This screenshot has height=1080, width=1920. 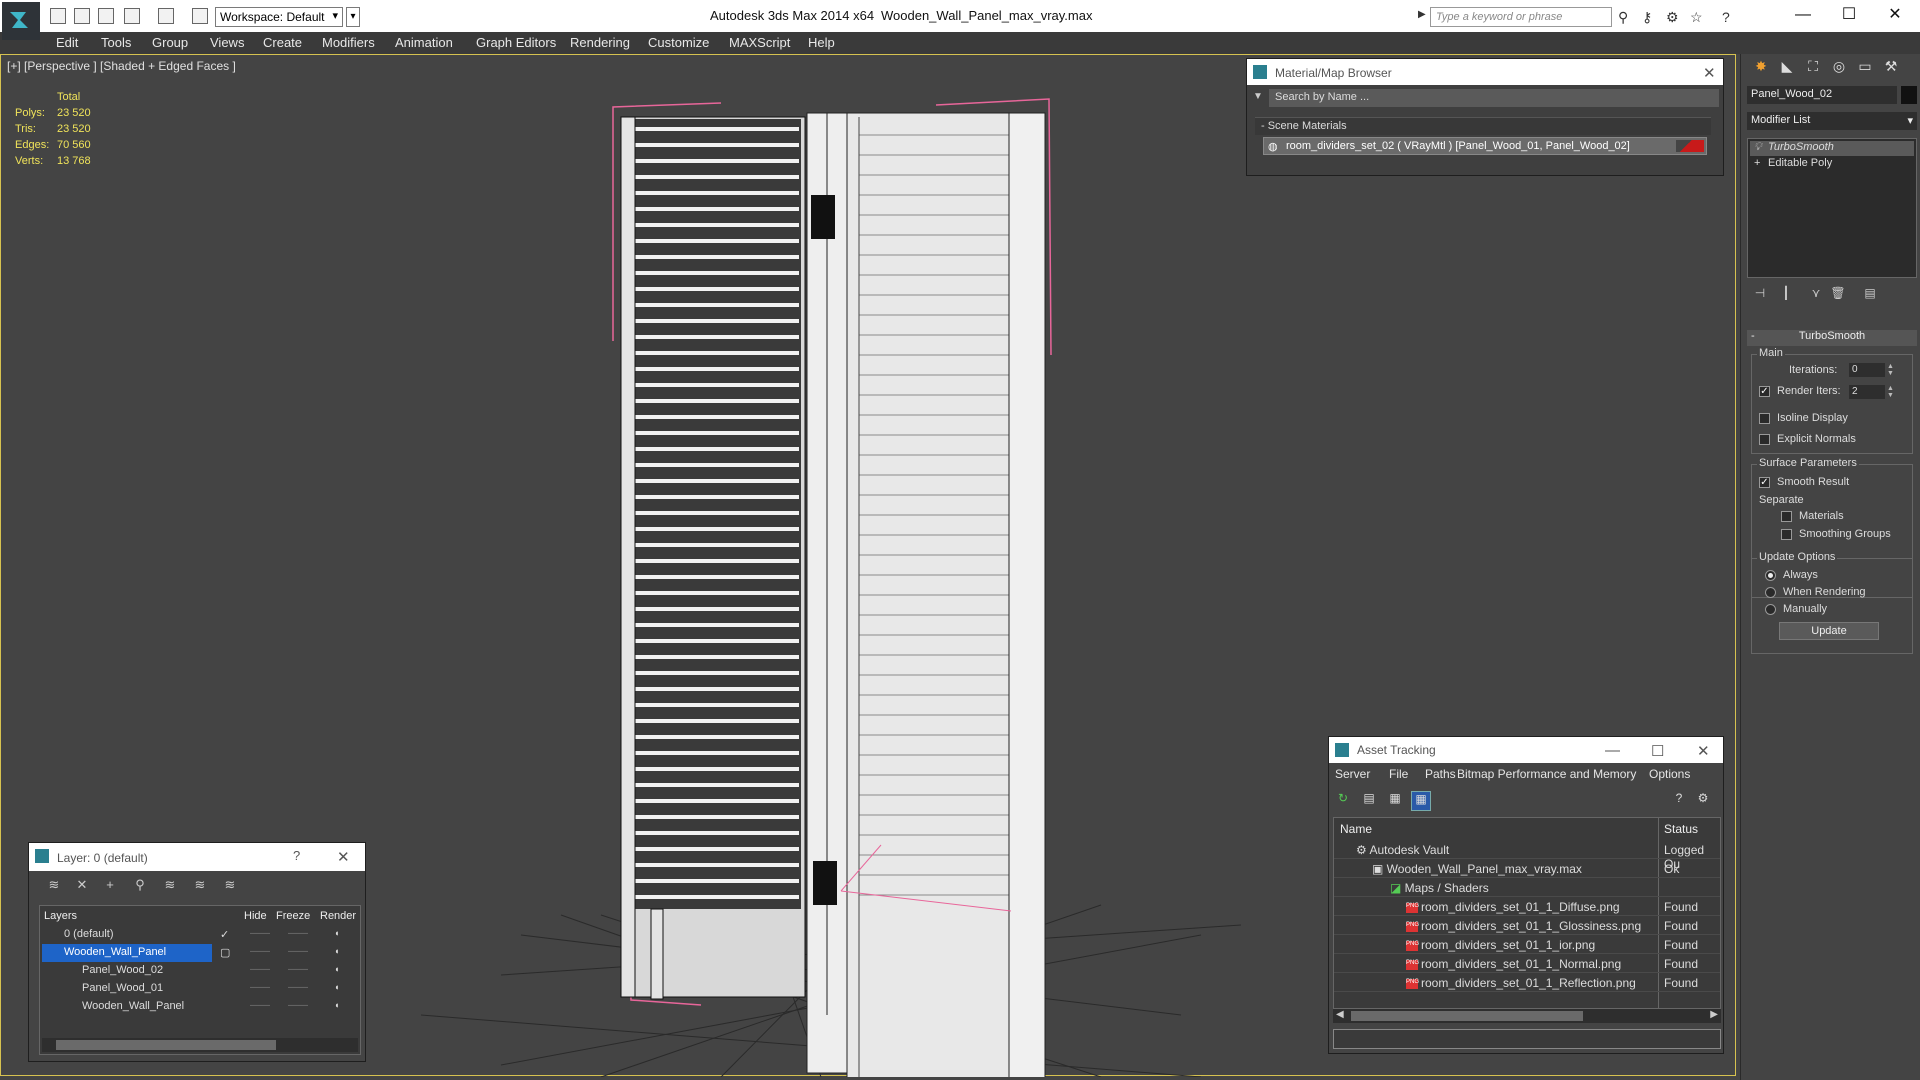 I want to click on scene-materials-header: - Scene Materials, so click(x=1483, y=126).